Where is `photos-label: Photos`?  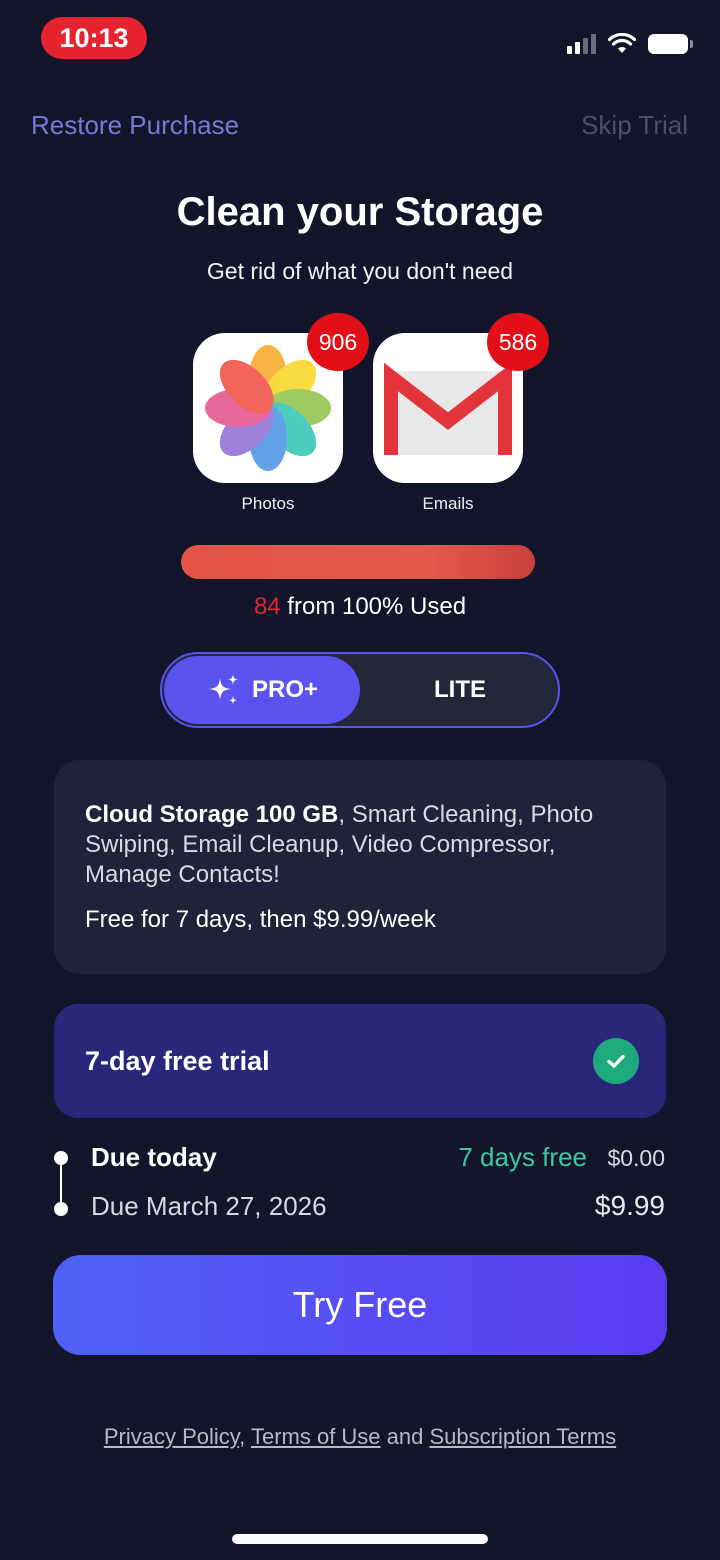 photos-label: Photos is located at coordinates (268, 503).